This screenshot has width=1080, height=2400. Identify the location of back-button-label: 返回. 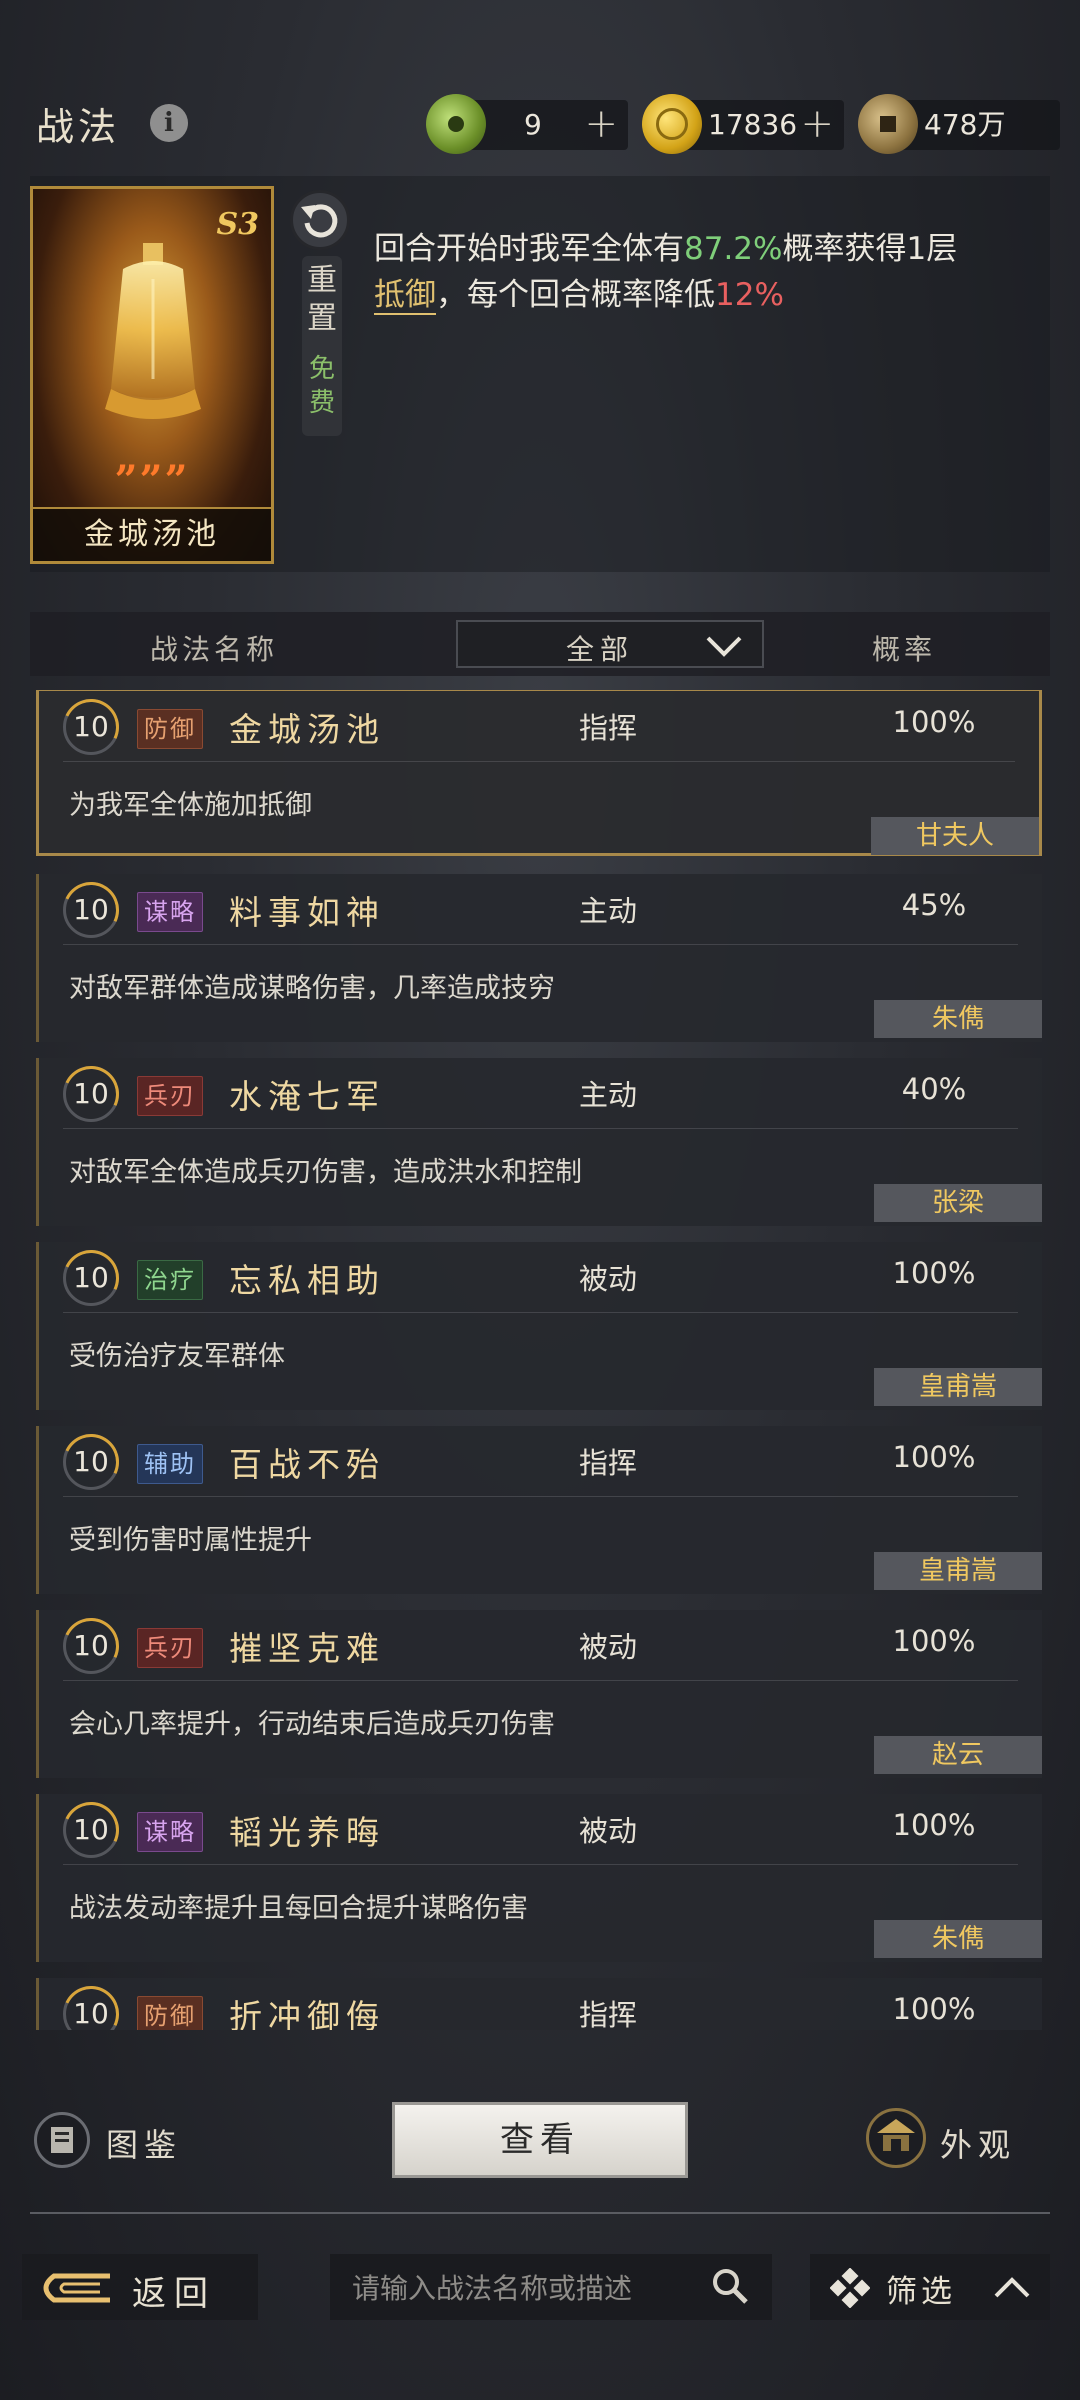
(174, 2290).